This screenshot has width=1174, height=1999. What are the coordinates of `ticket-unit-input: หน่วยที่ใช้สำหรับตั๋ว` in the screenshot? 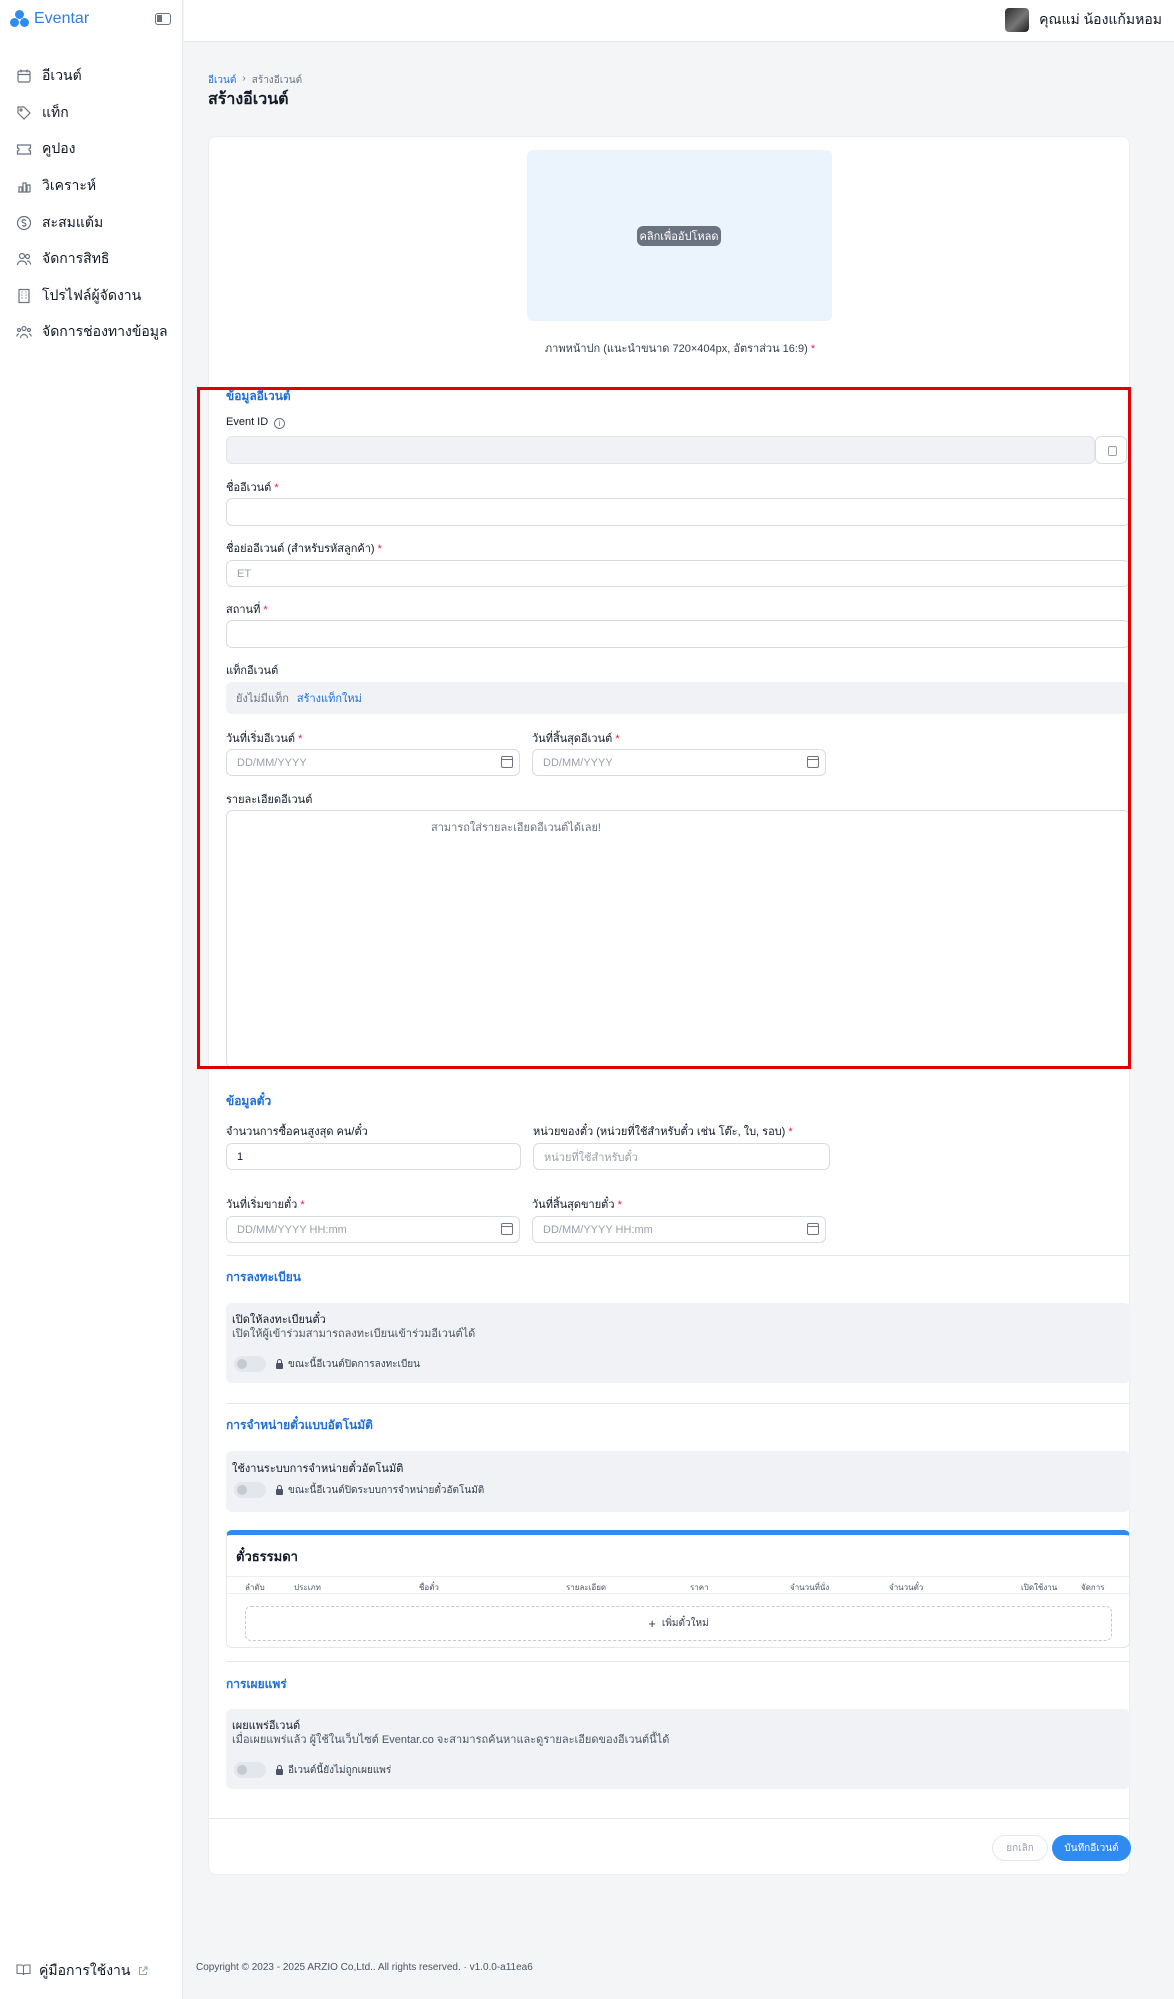 It's located at (681, 1156).